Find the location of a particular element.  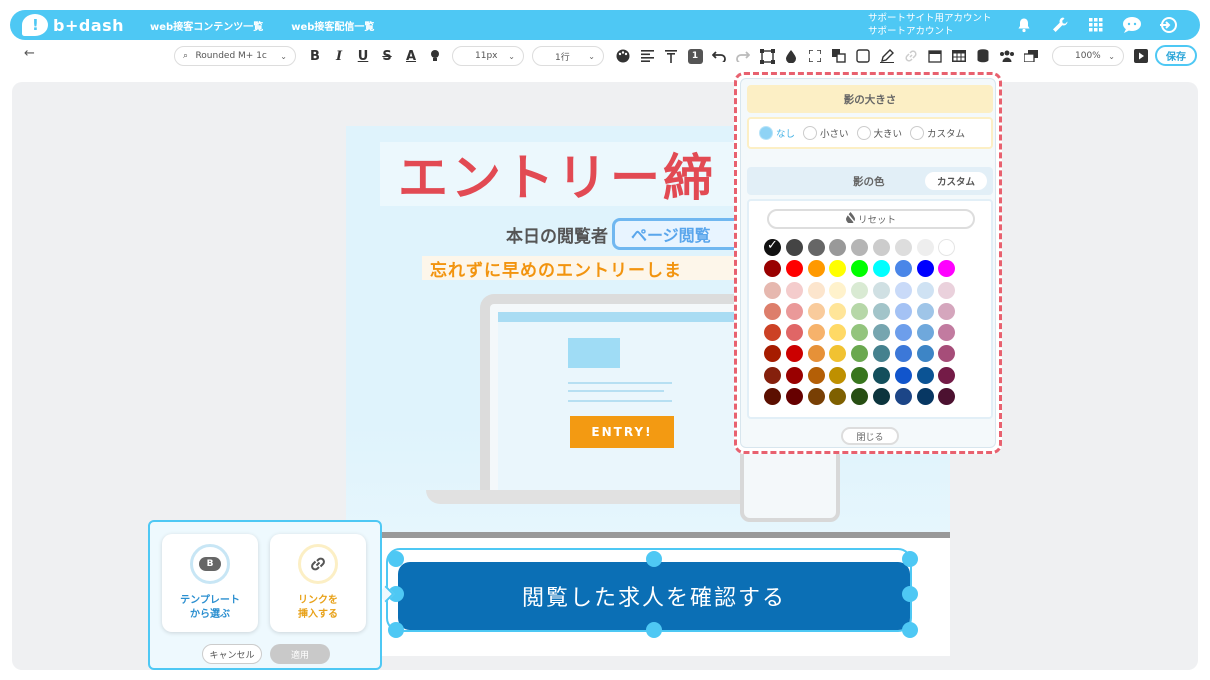

save-button: 保存 is located at coordinates (1176, 55).